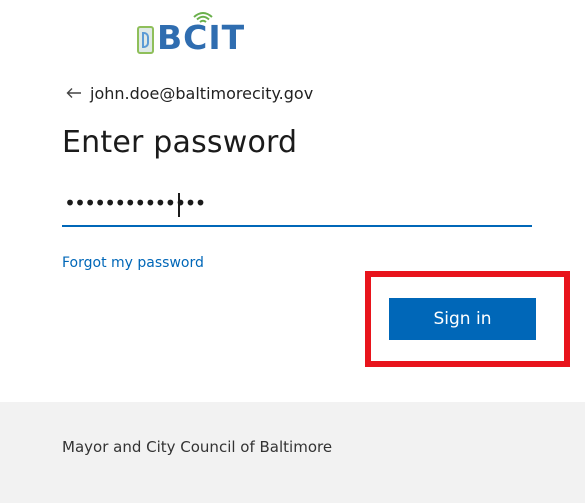 Image resolution: width=585 pixels, height=503 pixels. Describe the element at coordinates (197, 447) in the screenshot. I see `footer-text: Mayor and City Council of Baltimore` at that location.